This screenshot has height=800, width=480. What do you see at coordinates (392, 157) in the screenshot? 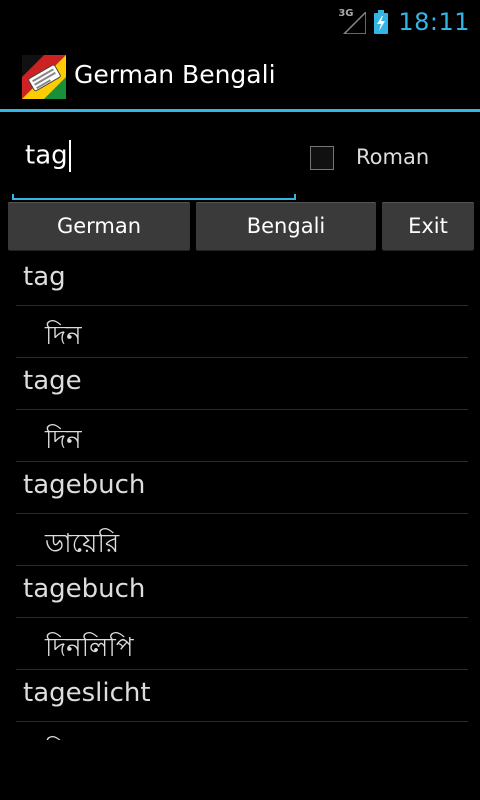
I see `roman-checkbox-label: Roman` at bounding box center [392, 157].